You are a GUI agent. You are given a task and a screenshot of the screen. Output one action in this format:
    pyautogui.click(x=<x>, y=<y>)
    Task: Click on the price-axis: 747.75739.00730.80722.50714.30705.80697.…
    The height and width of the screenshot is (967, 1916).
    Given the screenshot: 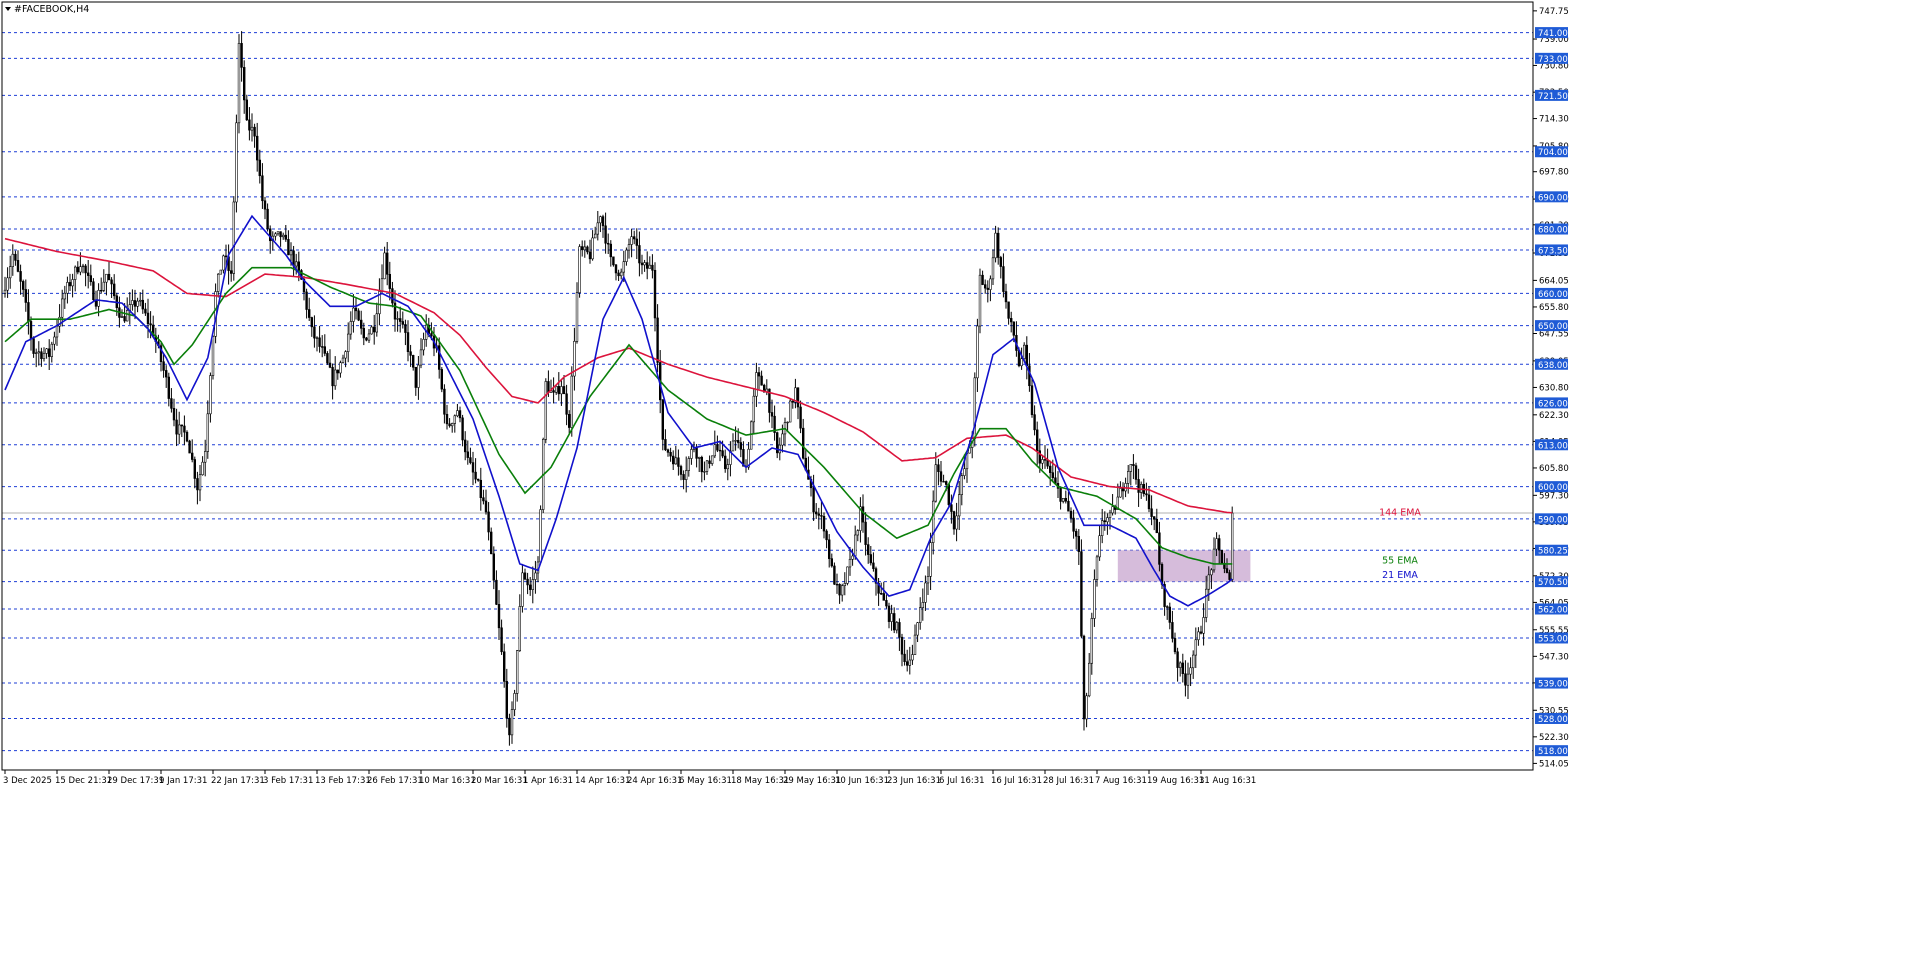 What is the action you would take?
    pyautogui.click(x=1551, y=388)
    